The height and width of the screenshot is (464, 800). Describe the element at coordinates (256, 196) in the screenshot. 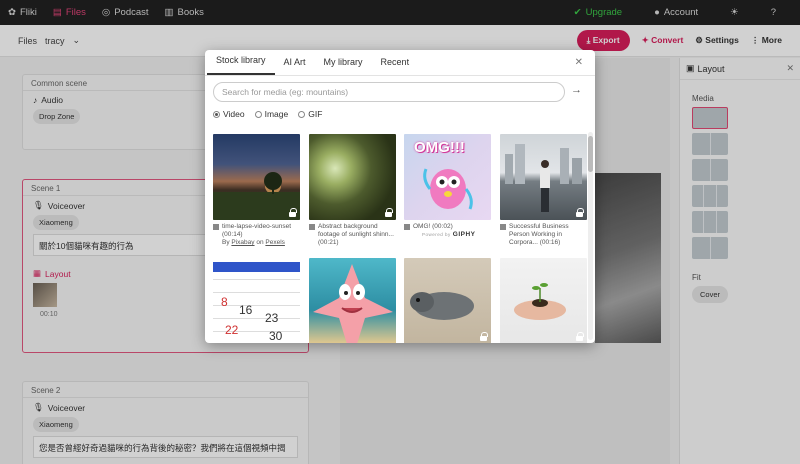

I see `sunset-tree-image` at that location.